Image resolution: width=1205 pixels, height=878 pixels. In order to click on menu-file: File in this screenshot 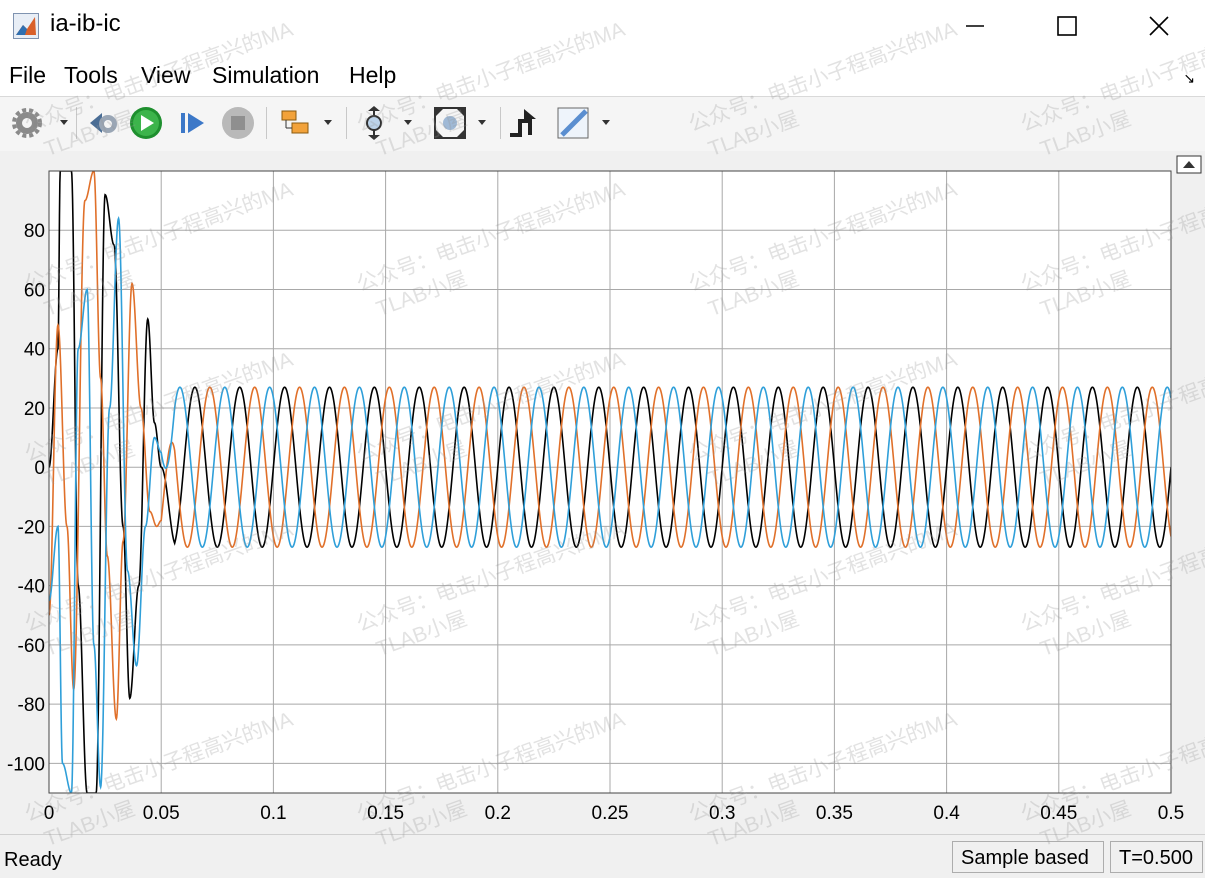, I will do `click(27, 75)`.